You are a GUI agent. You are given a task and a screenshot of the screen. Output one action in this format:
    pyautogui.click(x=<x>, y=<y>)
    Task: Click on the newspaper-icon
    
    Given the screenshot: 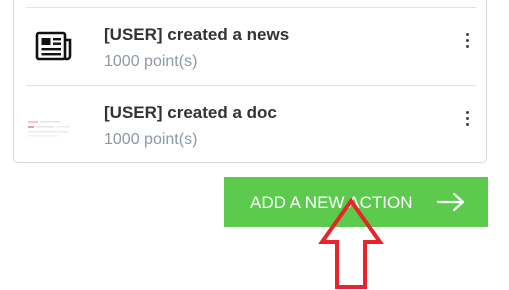 What is the action you would take?
    pyautogui.click(x=53, y=46)
    